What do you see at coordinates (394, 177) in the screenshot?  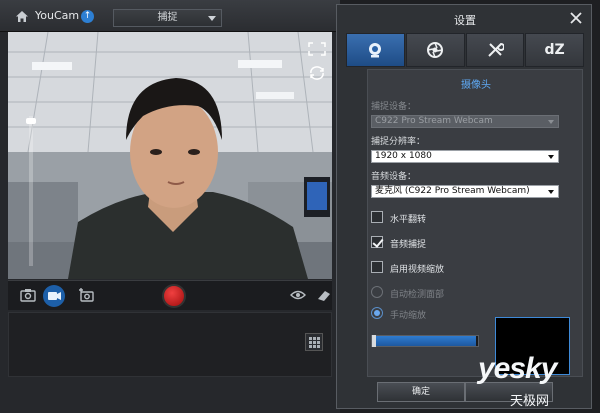 I see `audio-device-label: 音频设备：` at bounding box center [394, 177].